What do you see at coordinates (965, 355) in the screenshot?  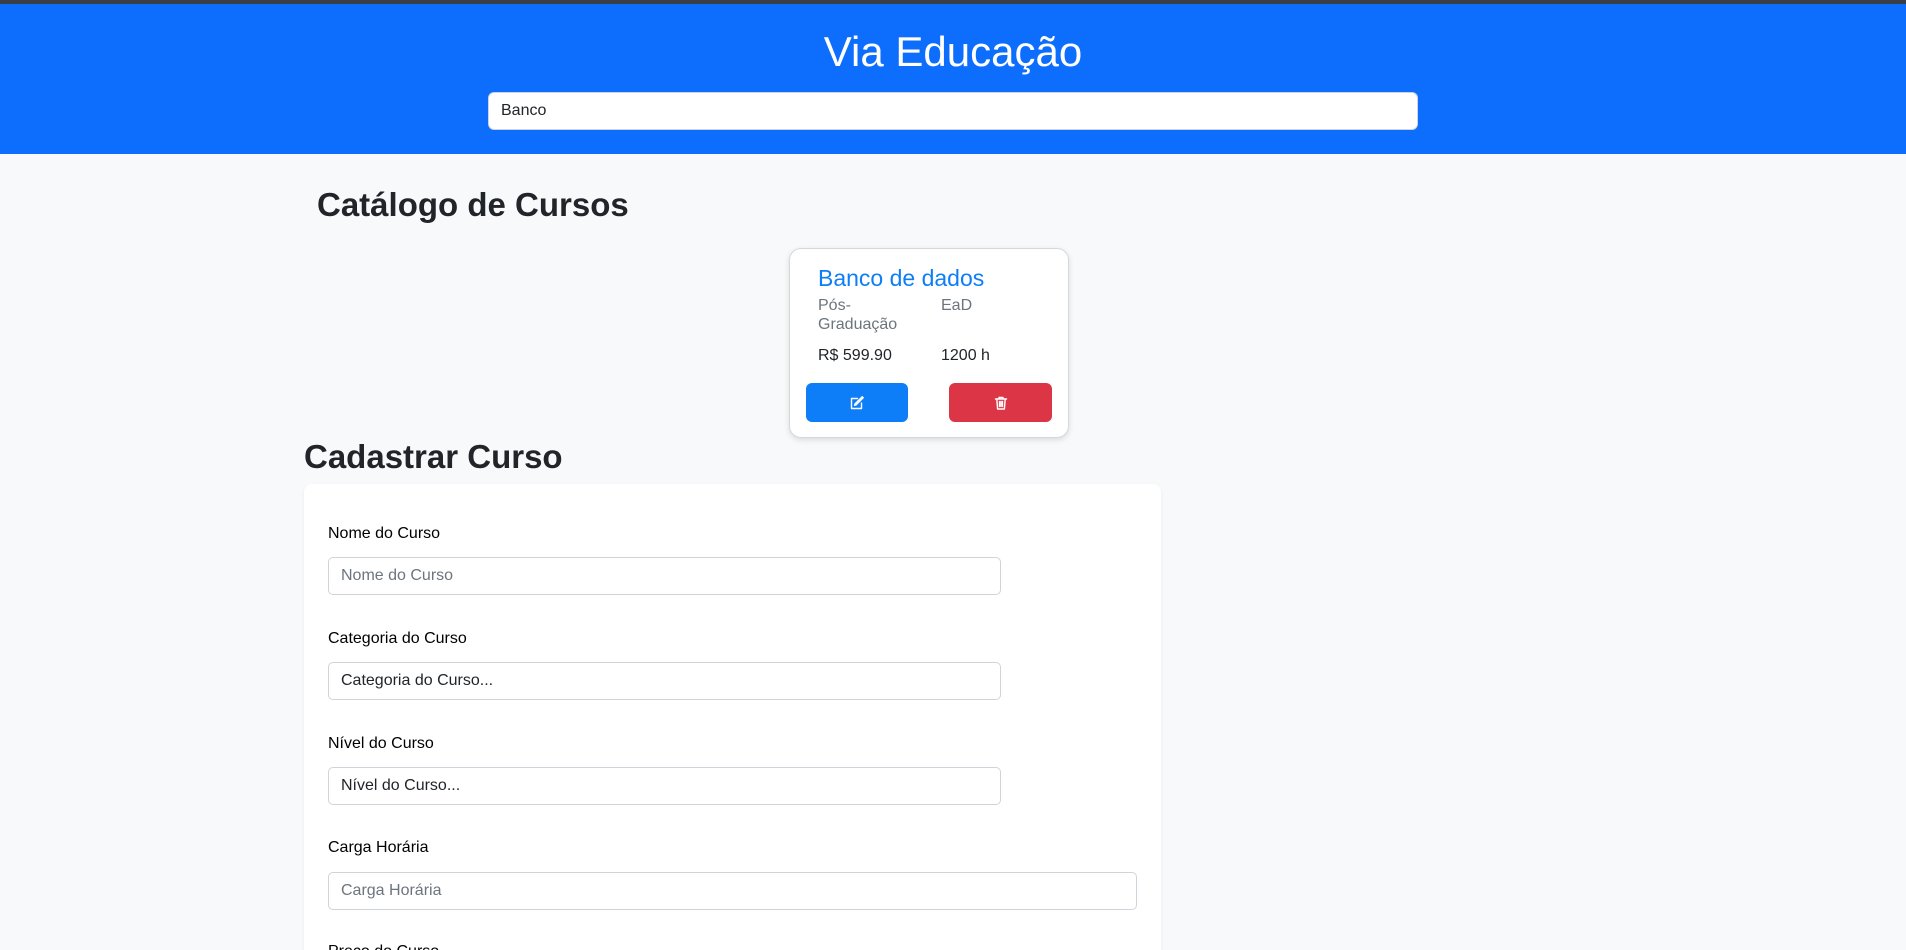 I see `course-hours: 1200 h` at bounding box center [965, 355].